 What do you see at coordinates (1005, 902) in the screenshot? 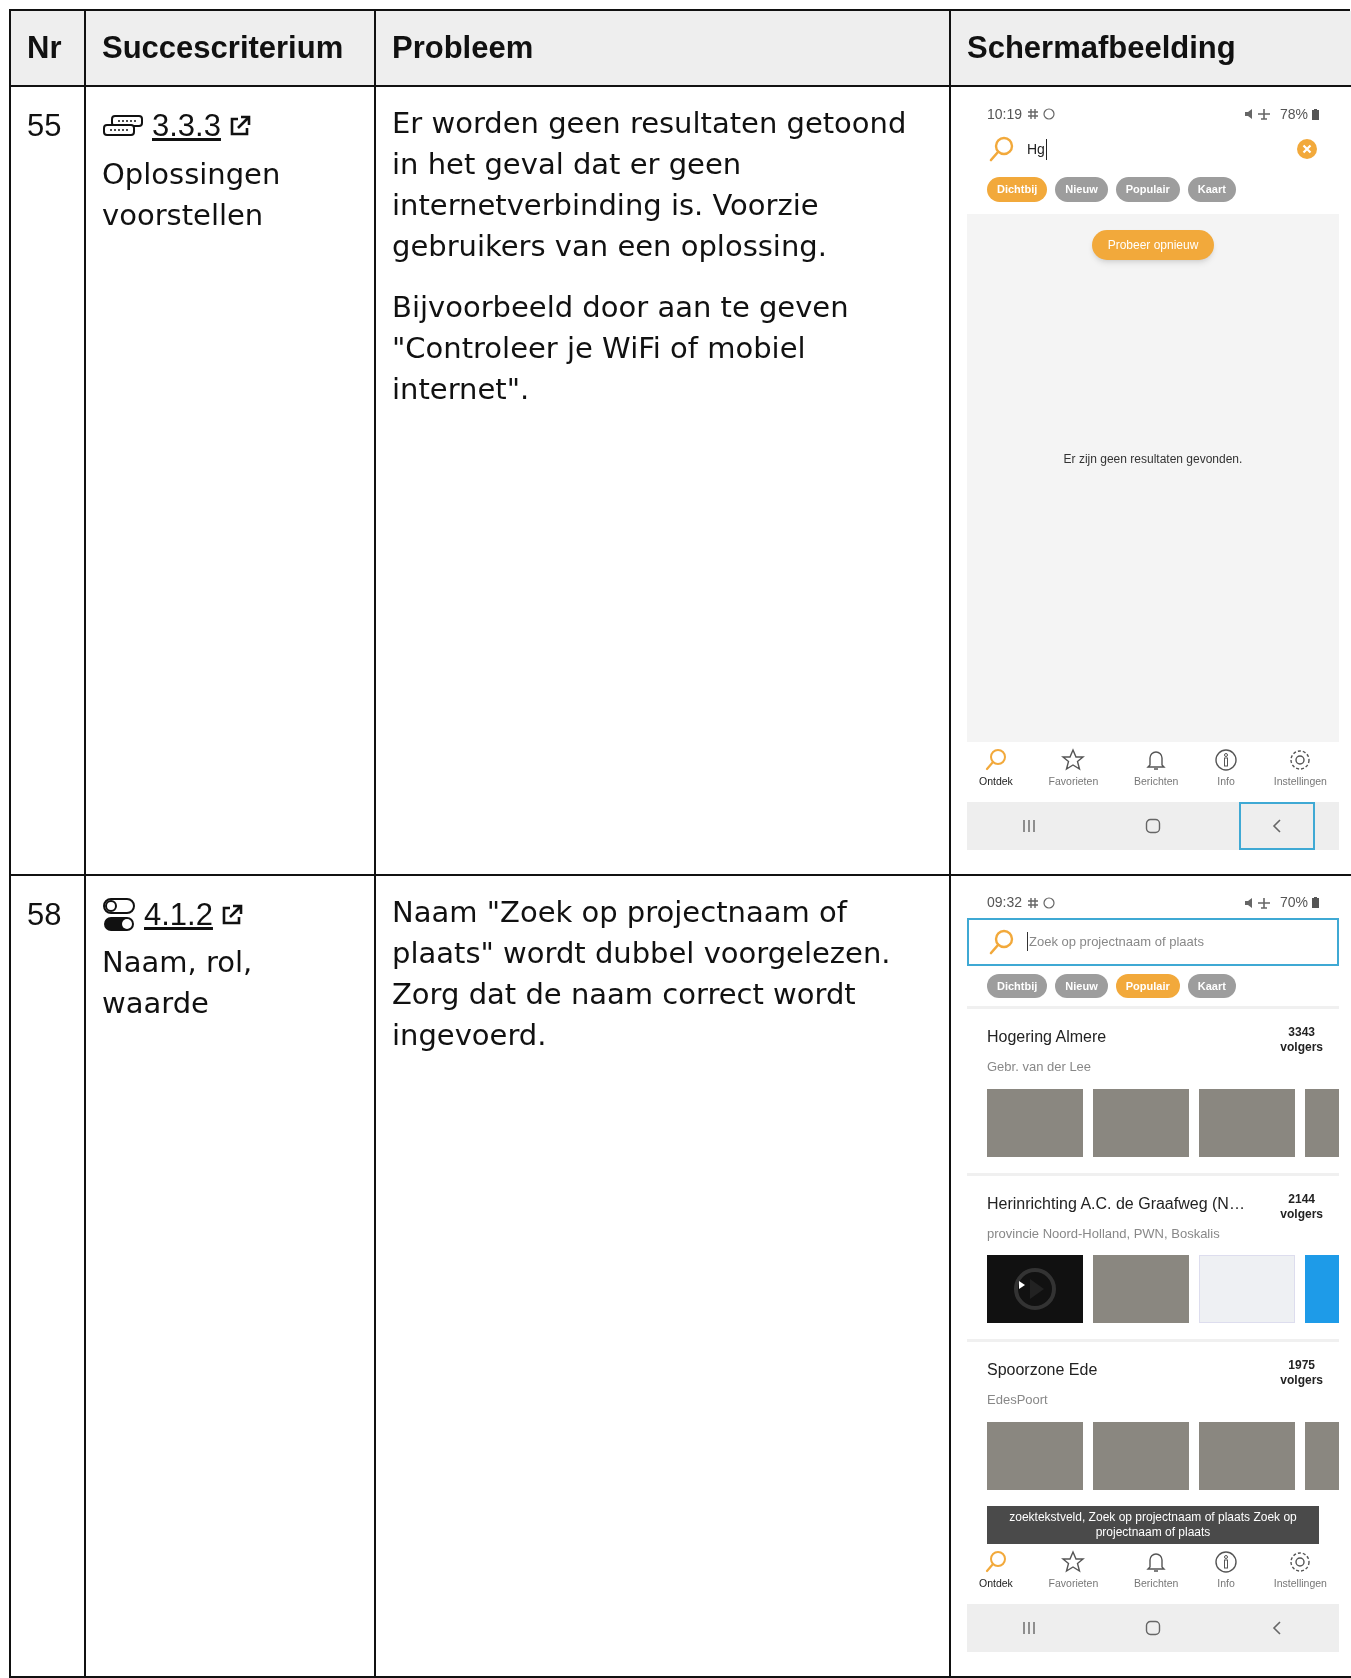
I see `status-time: 09:32` at bounding box center [1005, 902].